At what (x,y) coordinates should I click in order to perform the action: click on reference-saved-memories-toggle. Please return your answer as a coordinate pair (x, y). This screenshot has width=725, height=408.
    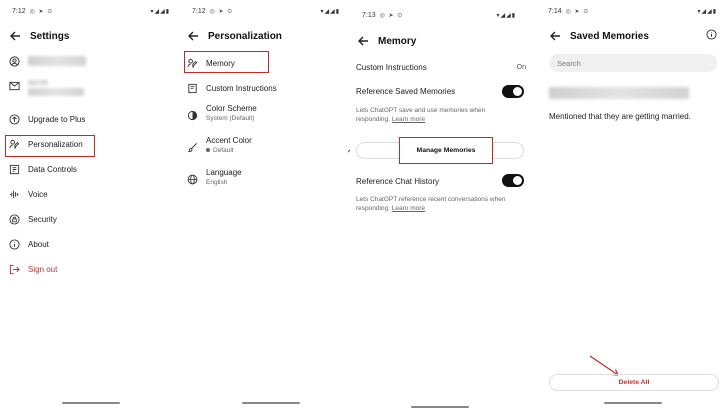
    Looking at the image, I should click on (513, 91).